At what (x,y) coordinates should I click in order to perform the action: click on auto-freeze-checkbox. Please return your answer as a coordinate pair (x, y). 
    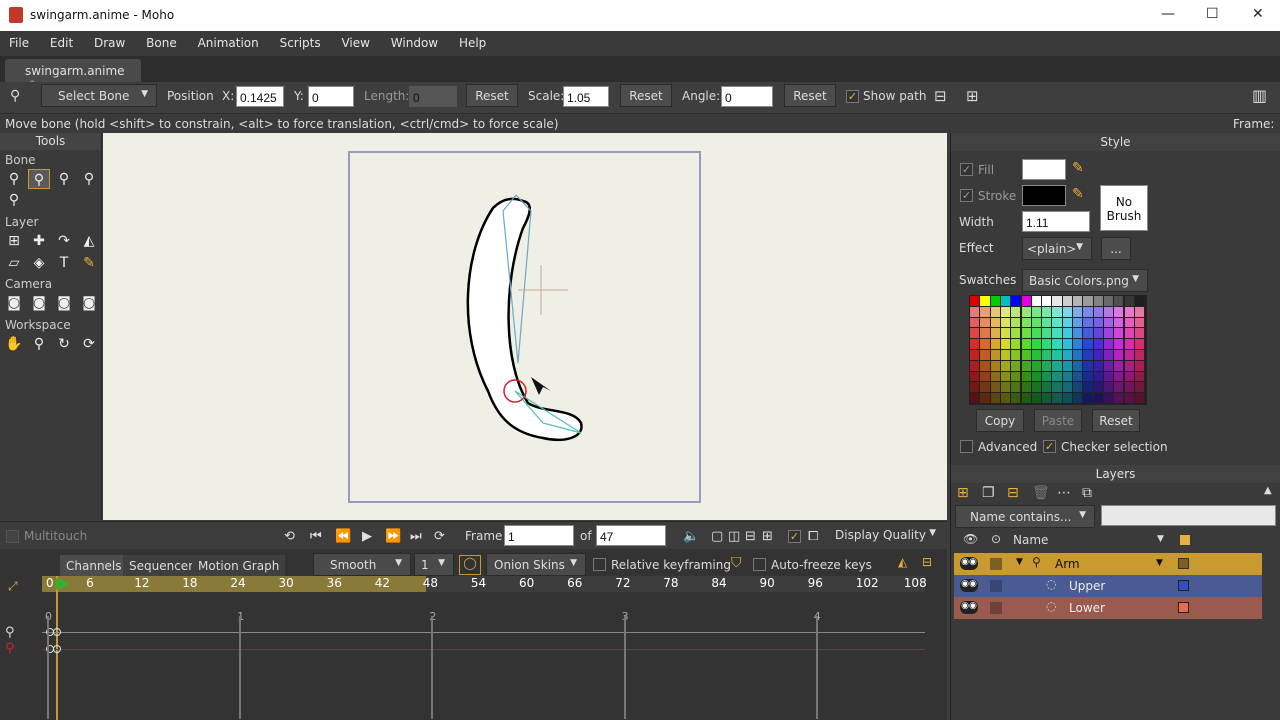
    Looking at the image, I should click on (759, 564).